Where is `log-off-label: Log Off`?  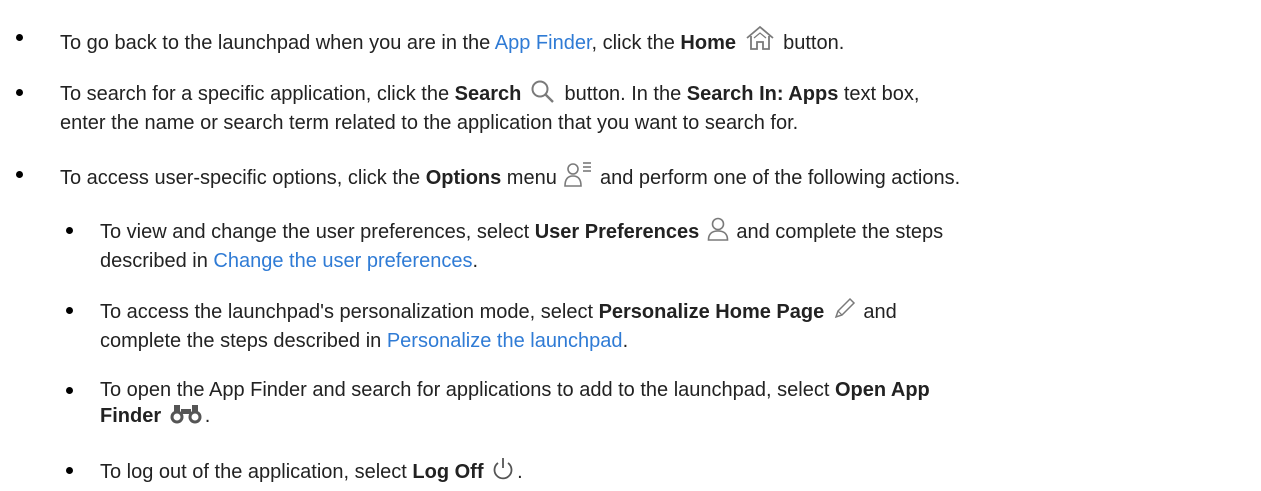 log-off-label: Log Off is located at coordinates (448, 472).